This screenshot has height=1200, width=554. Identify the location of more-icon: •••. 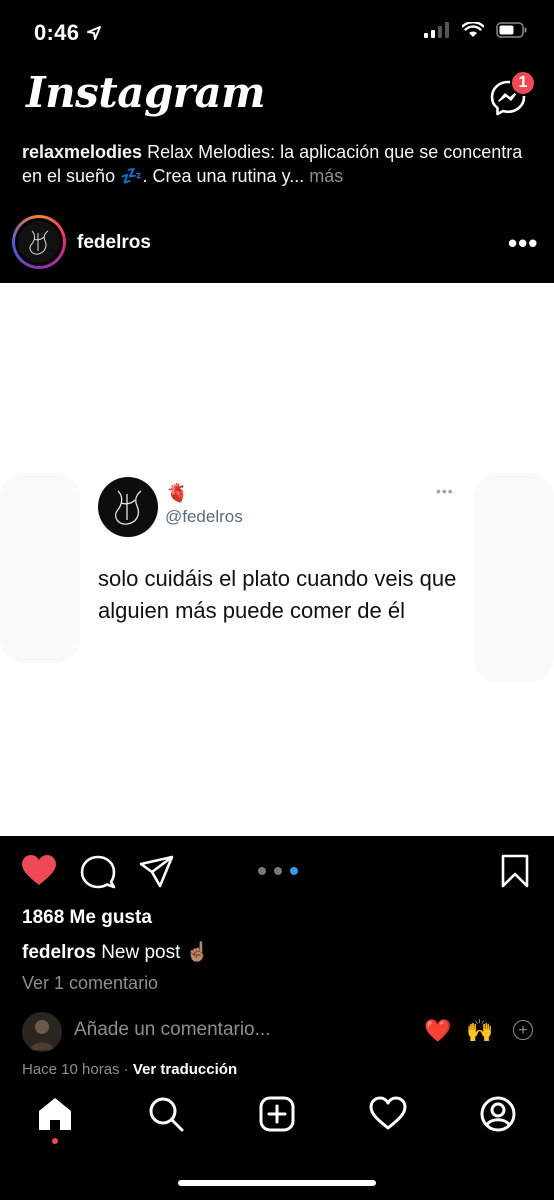
(523, 243).